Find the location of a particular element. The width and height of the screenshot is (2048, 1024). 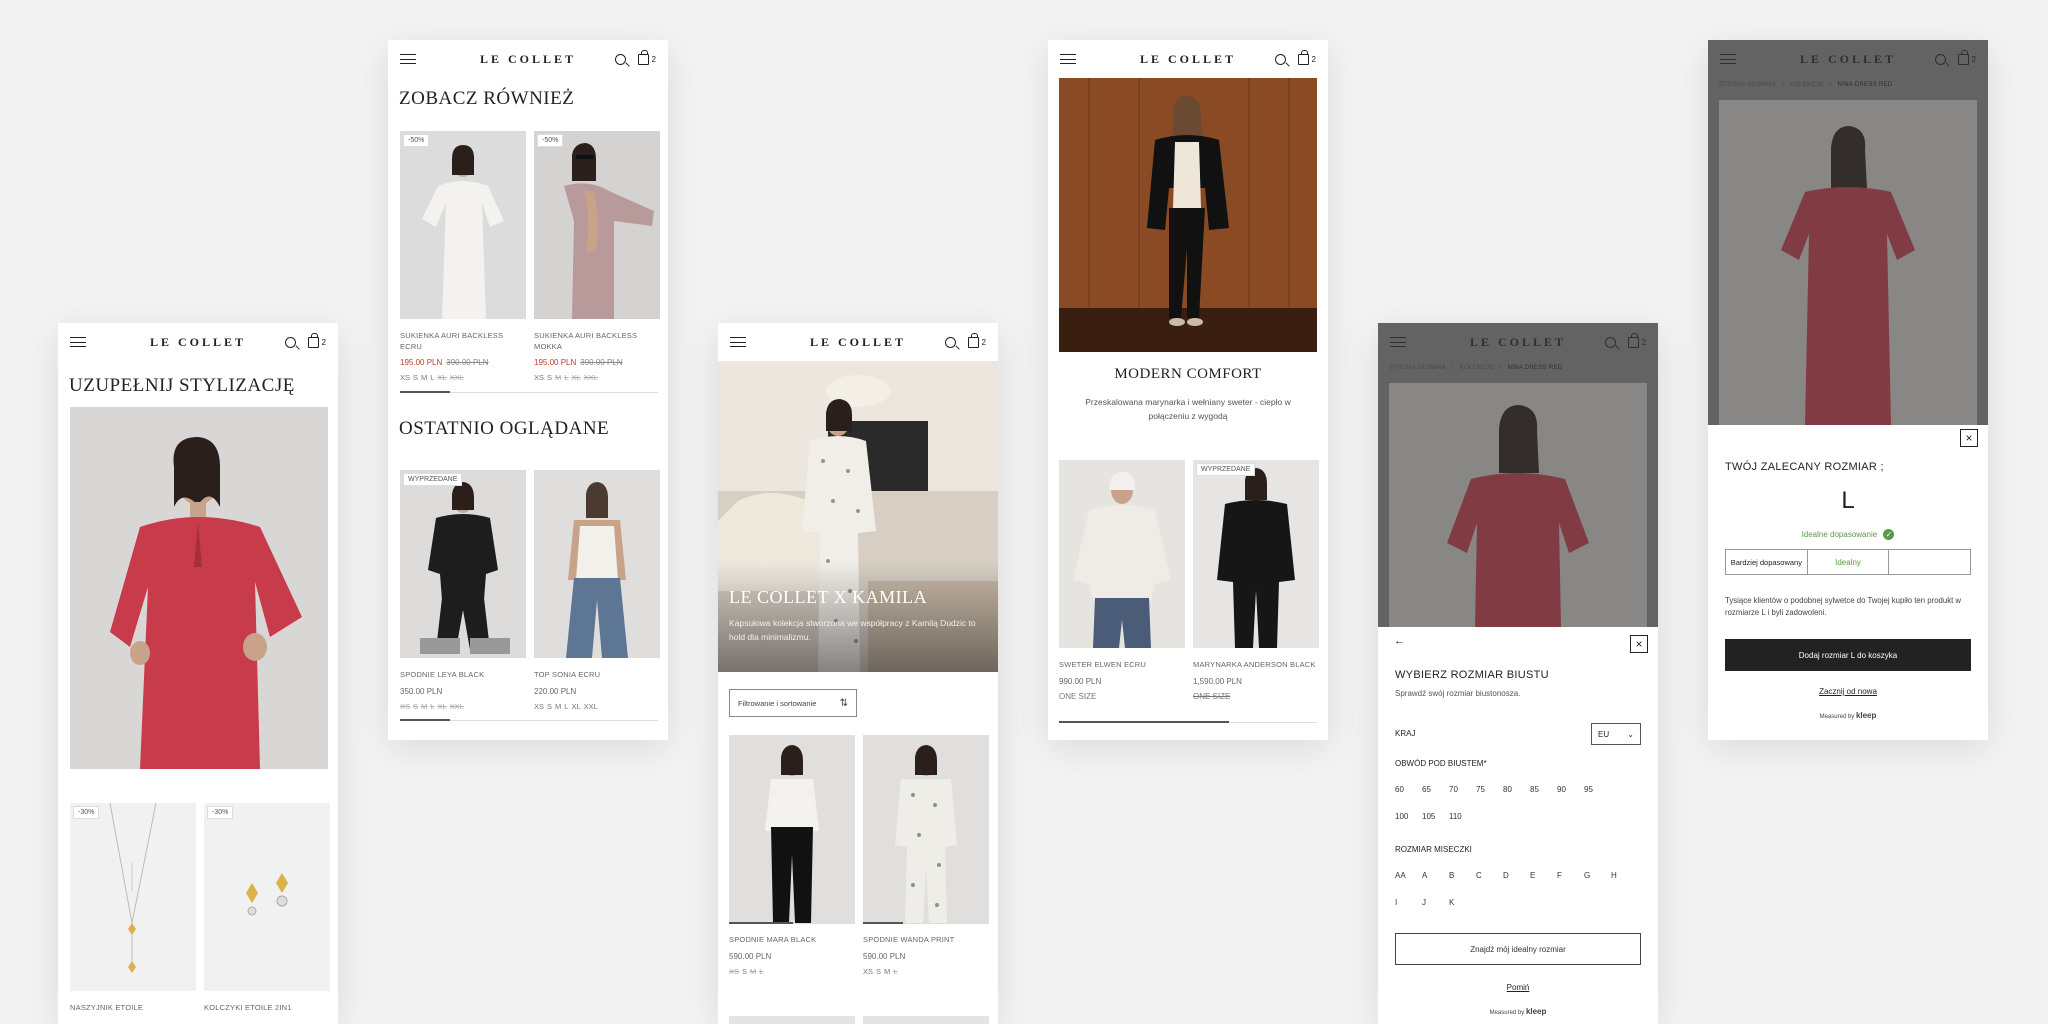

product-card: SPODNIE WANDA PRINT 590.00 PLN XS S M L is located at coordinates (926, 855).